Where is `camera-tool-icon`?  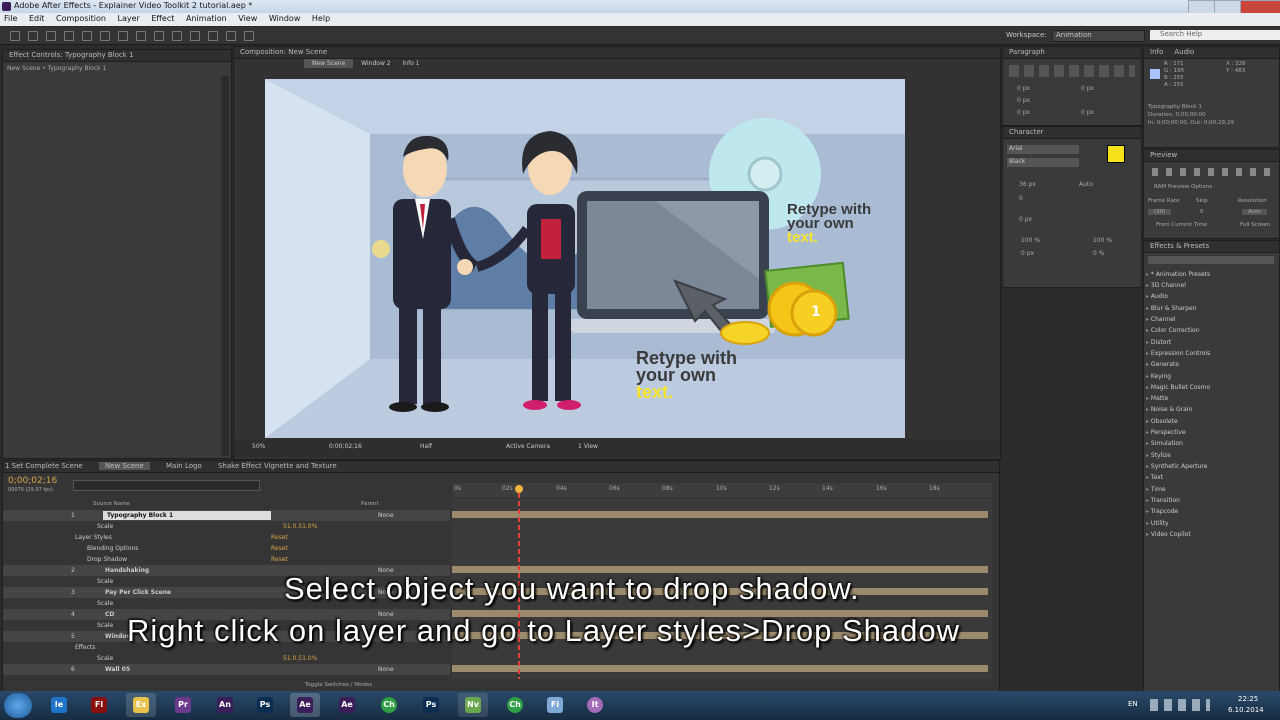
camera-tool-icon is located at coordinates (87, 36).